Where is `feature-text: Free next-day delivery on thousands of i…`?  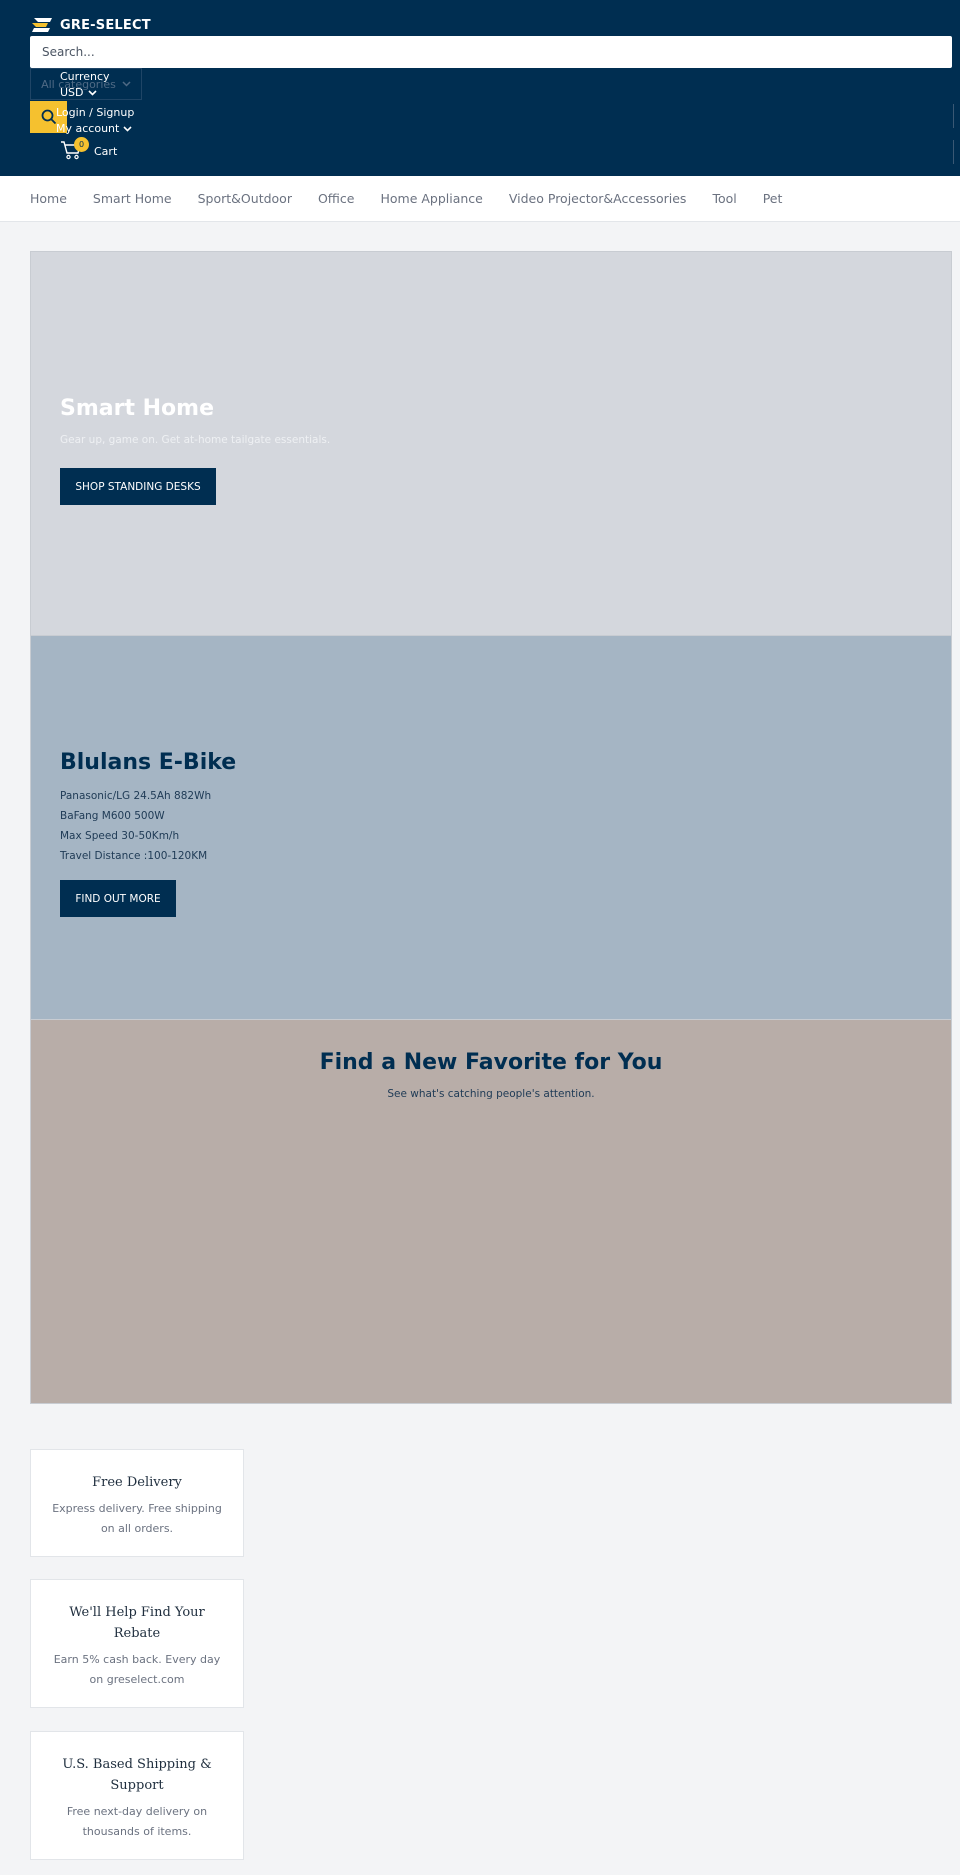 feature-text: Free next-day delivery on thousands of i… is located at coordinates (137, 1821).